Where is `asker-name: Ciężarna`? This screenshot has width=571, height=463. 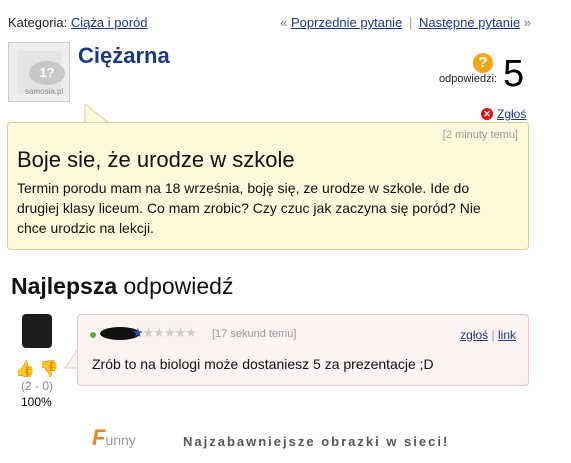
asker-name: Ciężarna is located at coordinates (124, 56).